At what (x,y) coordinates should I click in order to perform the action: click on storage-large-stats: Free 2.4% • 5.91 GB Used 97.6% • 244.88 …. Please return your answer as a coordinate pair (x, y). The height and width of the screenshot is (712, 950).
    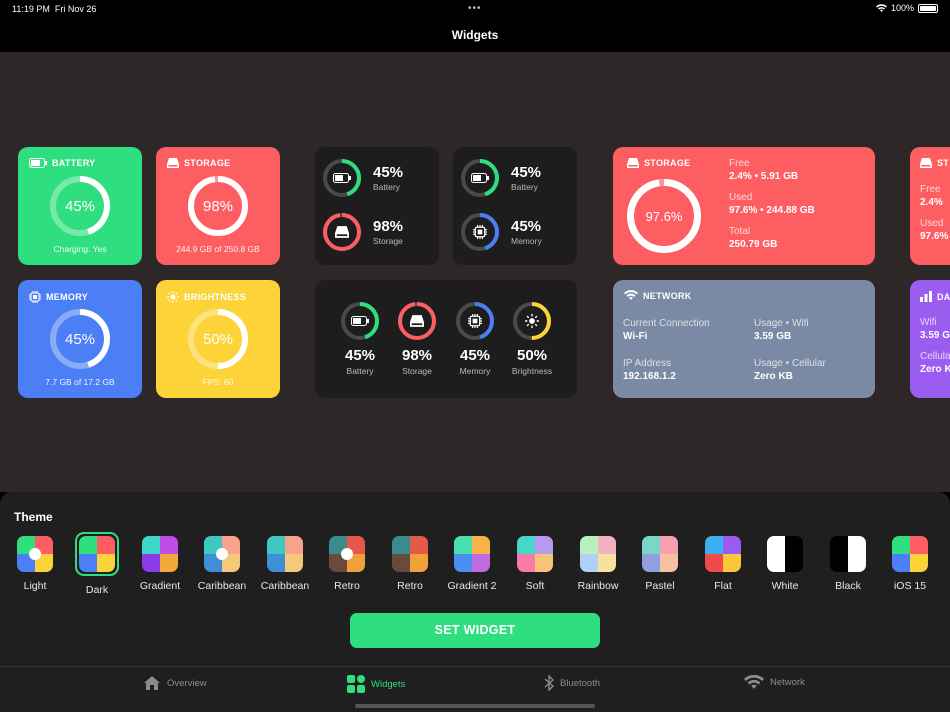
    Looking at the image, I should click on (772, 209).